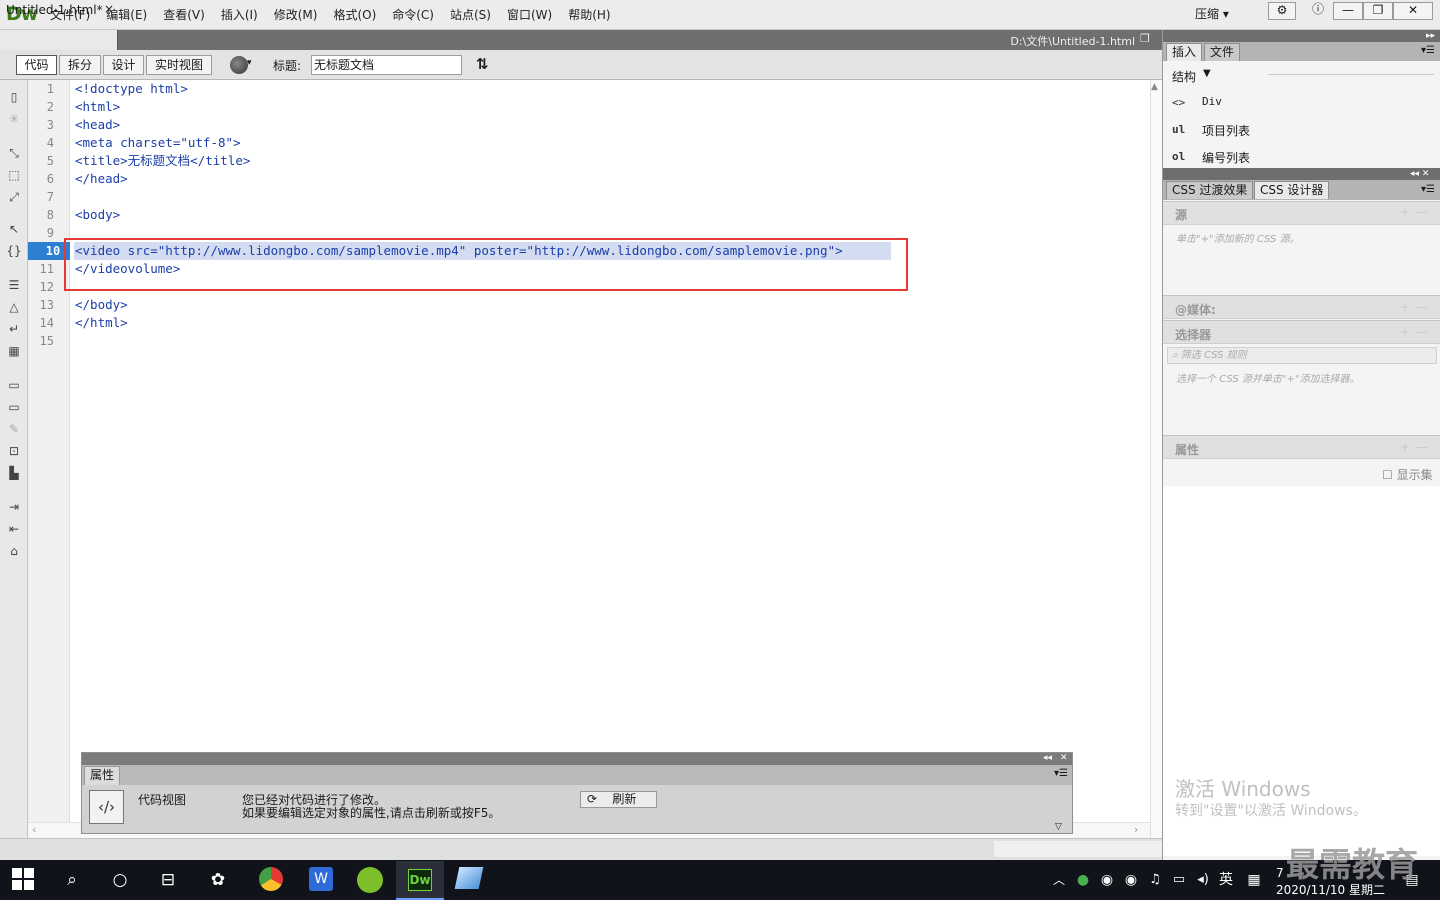 Image resolution: width=1440 pixels, height=900 pixels. What do you see at coordinates (59, 40) in the screenshot?
I see `document-tab` at bounding box center [59, 40].